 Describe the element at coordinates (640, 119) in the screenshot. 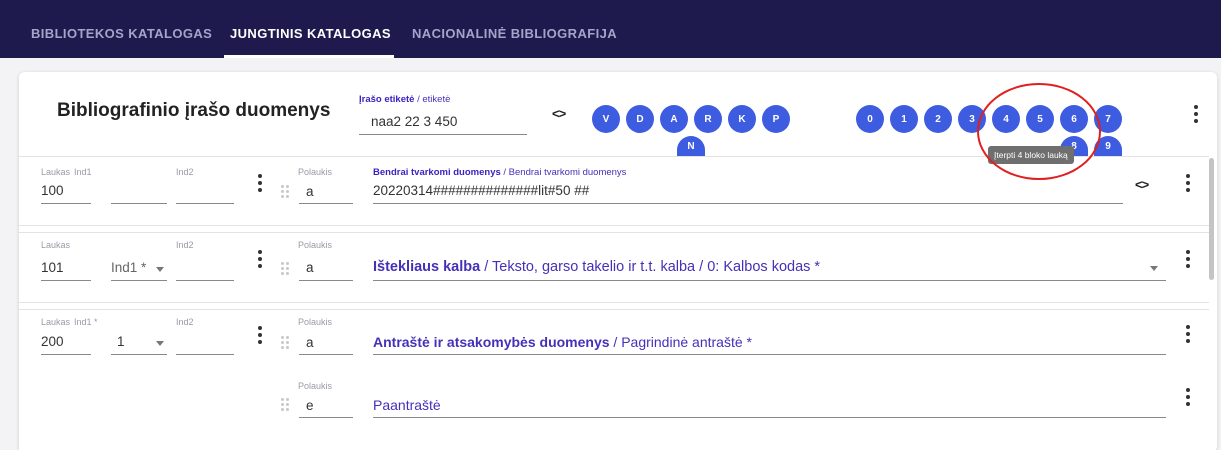

I see `block-button-d: D` at that location.